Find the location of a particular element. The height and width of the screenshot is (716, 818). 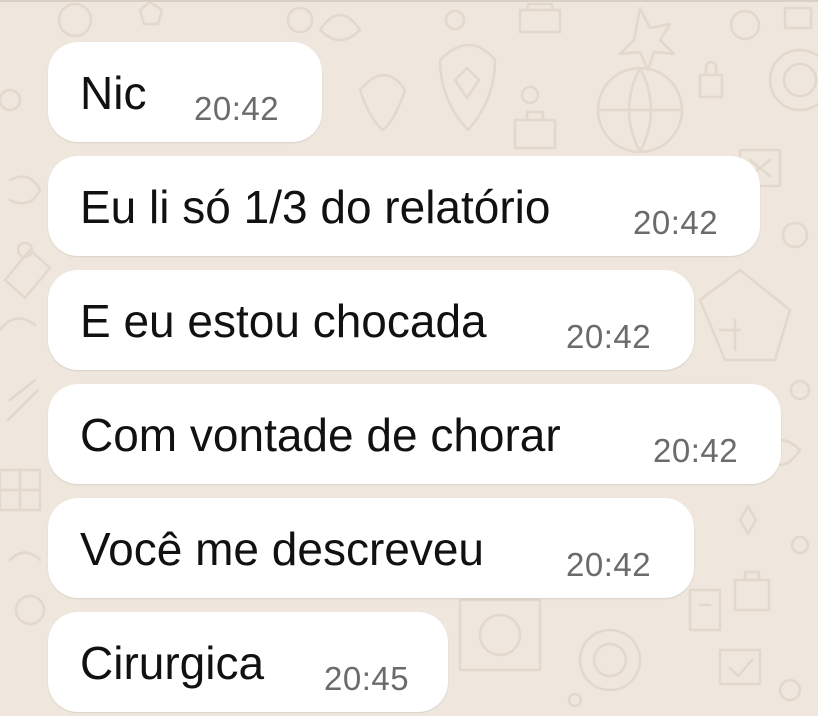

message-bubble: Com vontade de chorar 20:42 is located at coordinates (414, 434).